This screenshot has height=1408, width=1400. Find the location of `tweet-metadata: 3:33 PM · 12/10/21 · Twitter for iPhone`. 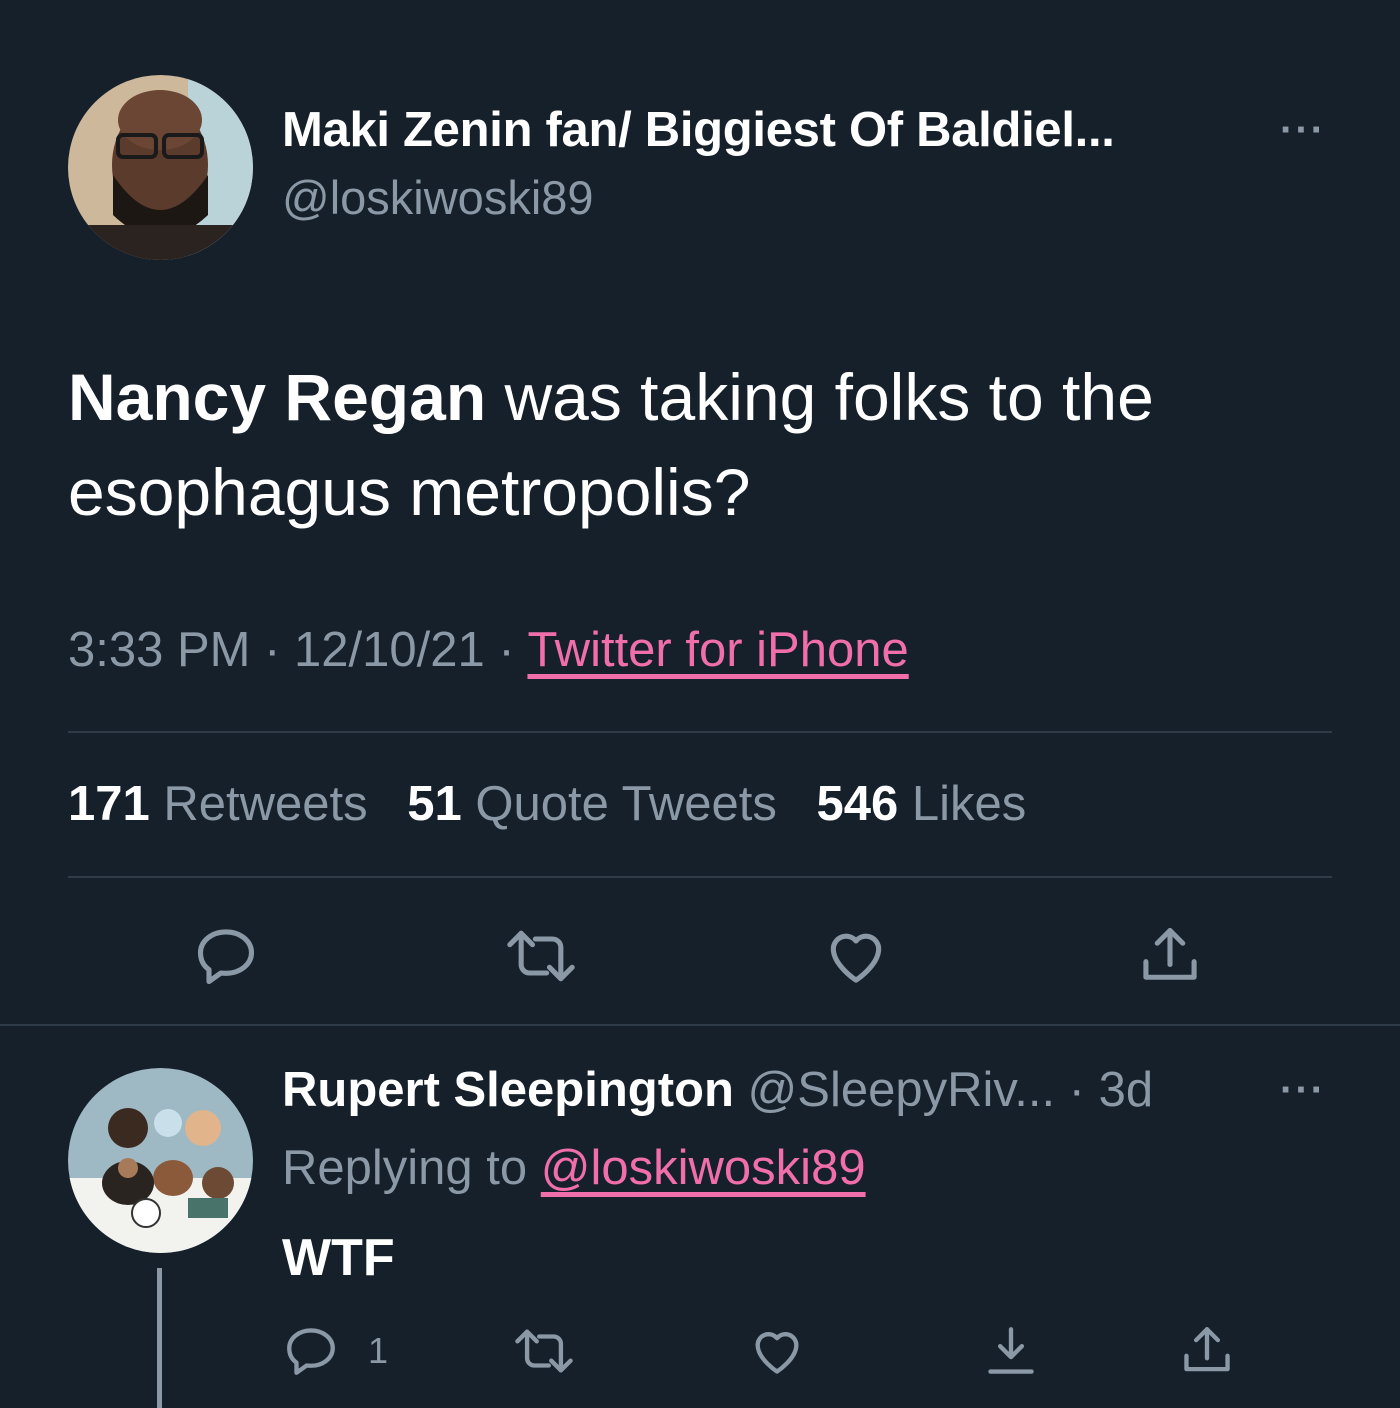

tweet-metadata: 3:33 PM · 12/10/21 · Twitter for iPhone is located at coordinates (488, 650).